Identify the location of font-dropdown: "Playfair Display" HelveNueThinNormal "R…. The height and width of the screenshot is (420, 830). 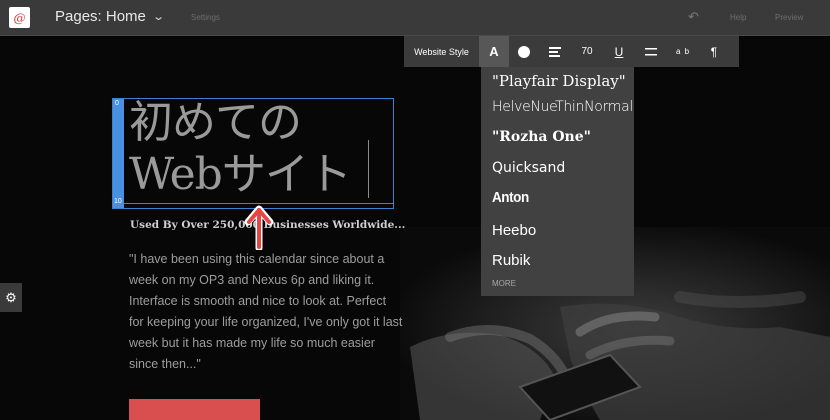
(557, 181).